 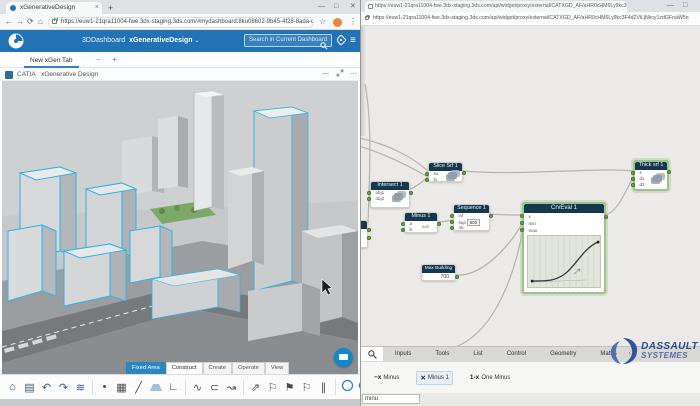 What do you see at coordinates (471, 217) in the screenshot?
I see `node-sequence: Sequence 1 inf sup 500 nb` at bounding box center [471, 217].